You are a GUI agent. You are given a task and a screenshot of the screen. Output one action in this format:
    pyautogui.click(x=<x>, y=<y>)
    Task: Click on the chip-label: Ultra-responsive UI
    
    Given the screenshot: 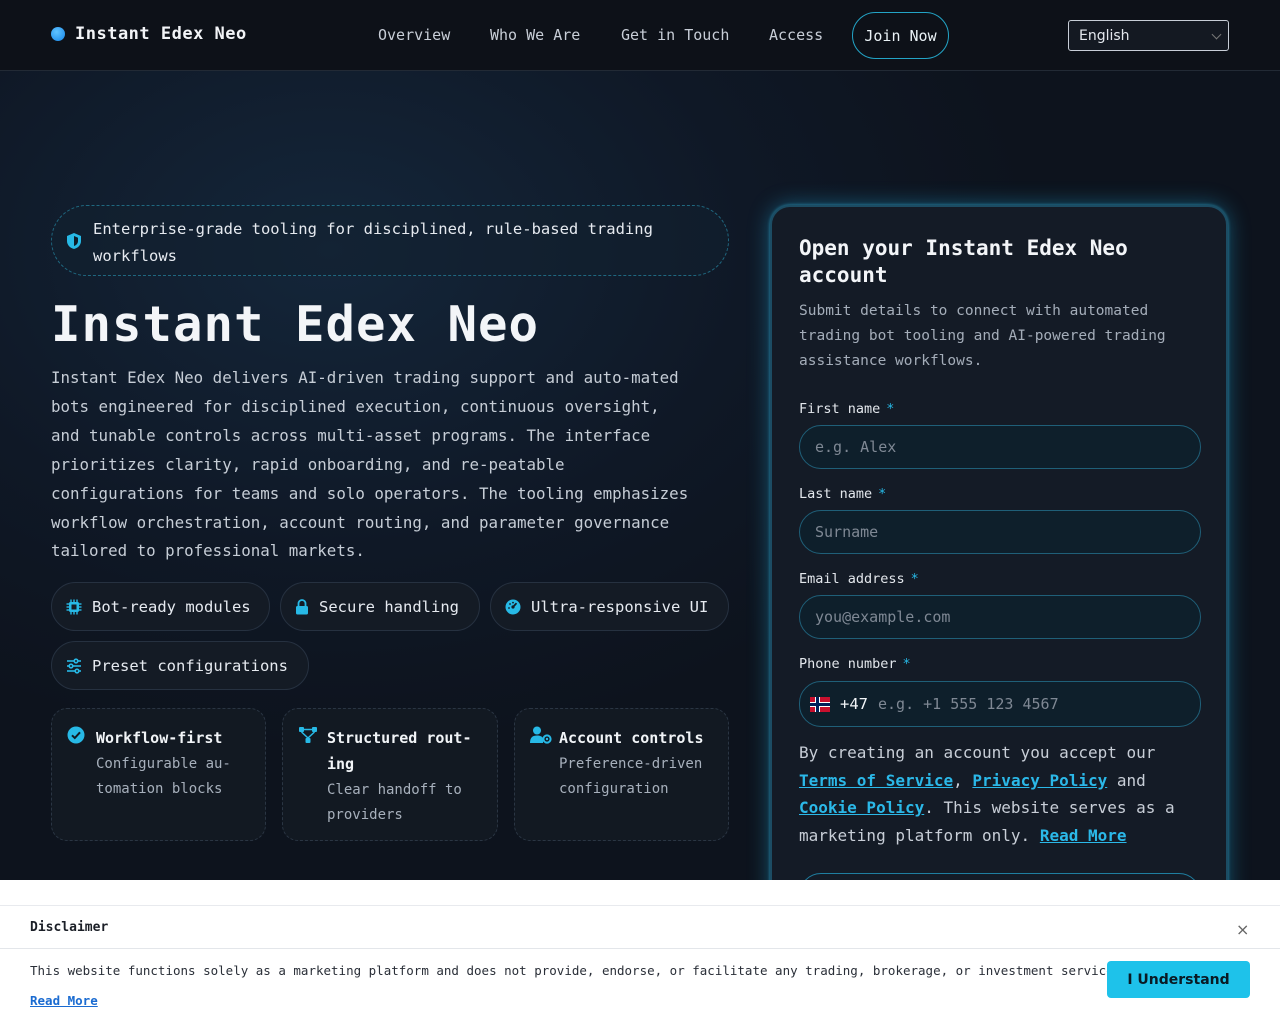 What is the action you would take?
    pyautogui.click(x=620, y=606)
    